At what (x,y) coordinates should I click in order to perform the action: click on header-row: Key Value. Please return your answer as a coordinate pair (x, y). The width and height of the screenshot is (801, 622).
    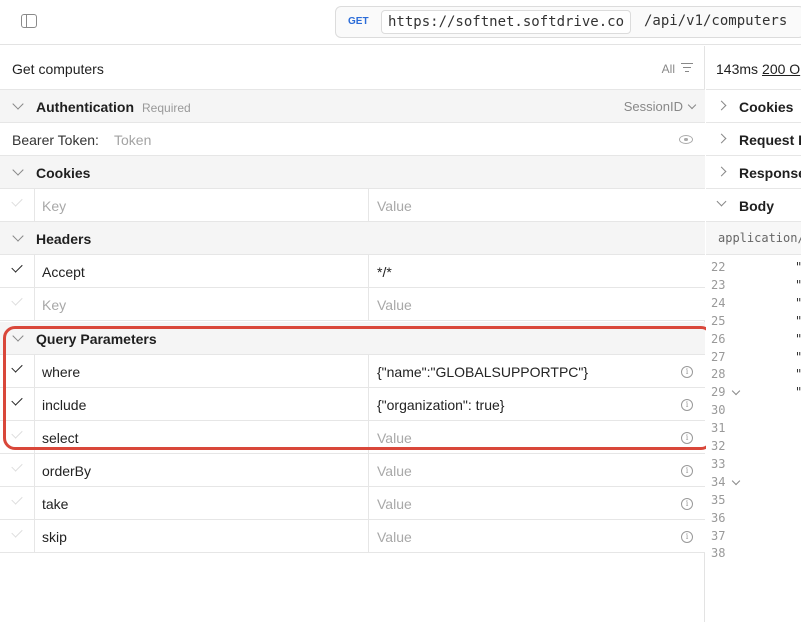
    Looking at the image, I should click on (352, 304).